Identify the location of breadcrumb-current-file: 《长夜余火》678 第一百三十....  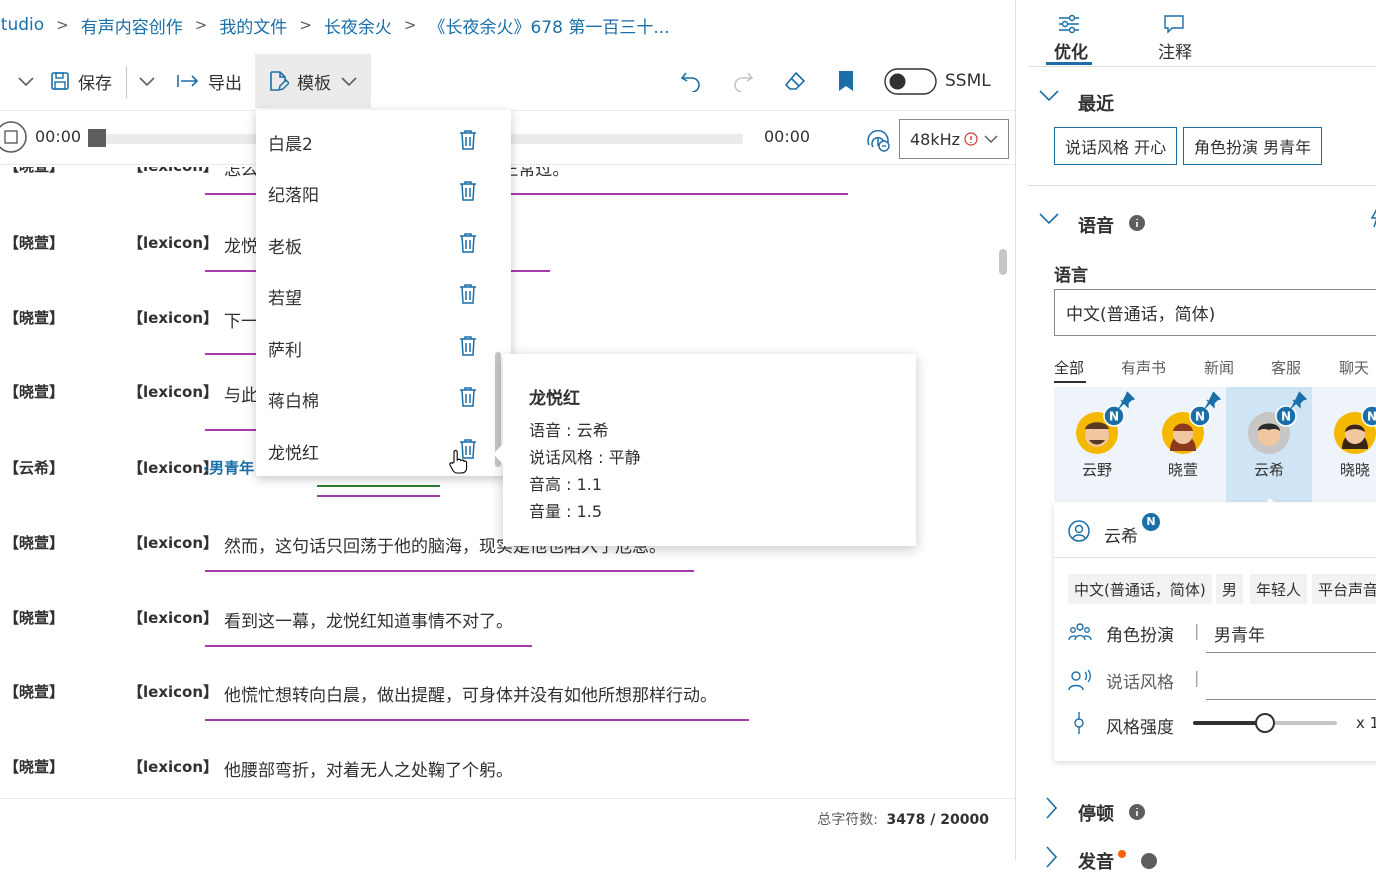
(548, 25).